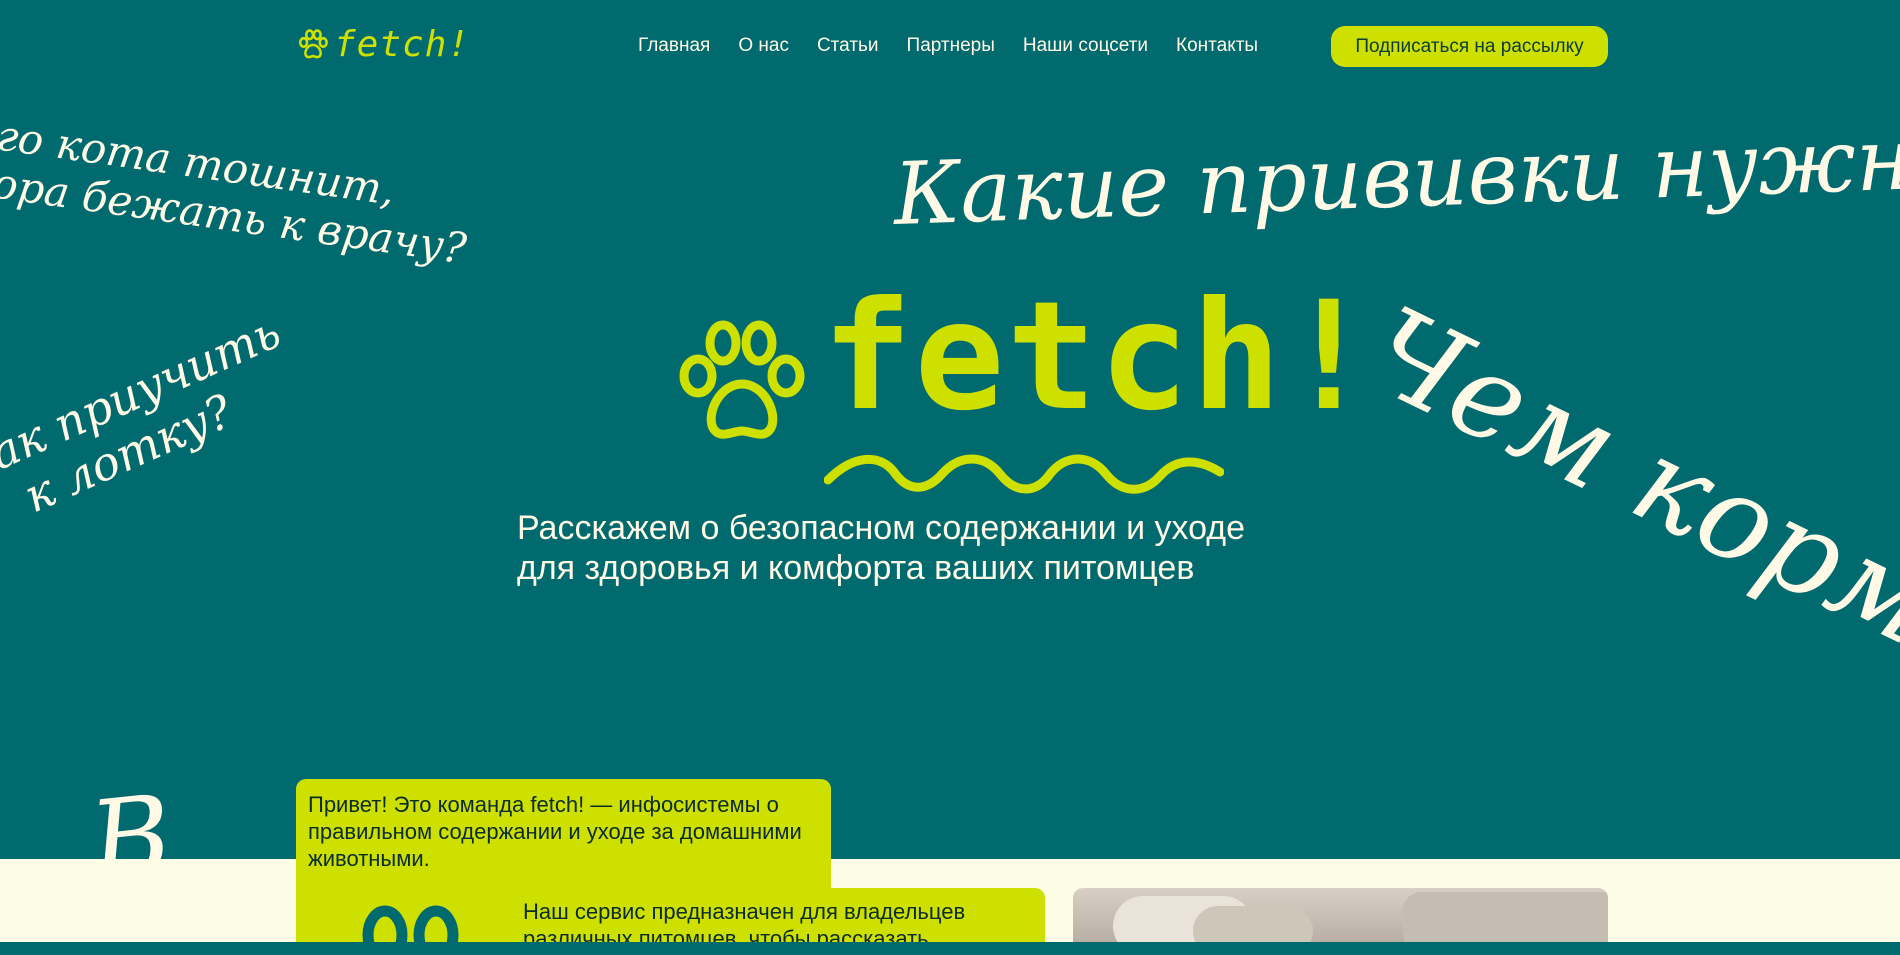 The height and width of the screenshot is (955, 1900). I want to click on hero-subtitle-line2: для здоровья и комфорта ваших питомцев, so click(856, 568).